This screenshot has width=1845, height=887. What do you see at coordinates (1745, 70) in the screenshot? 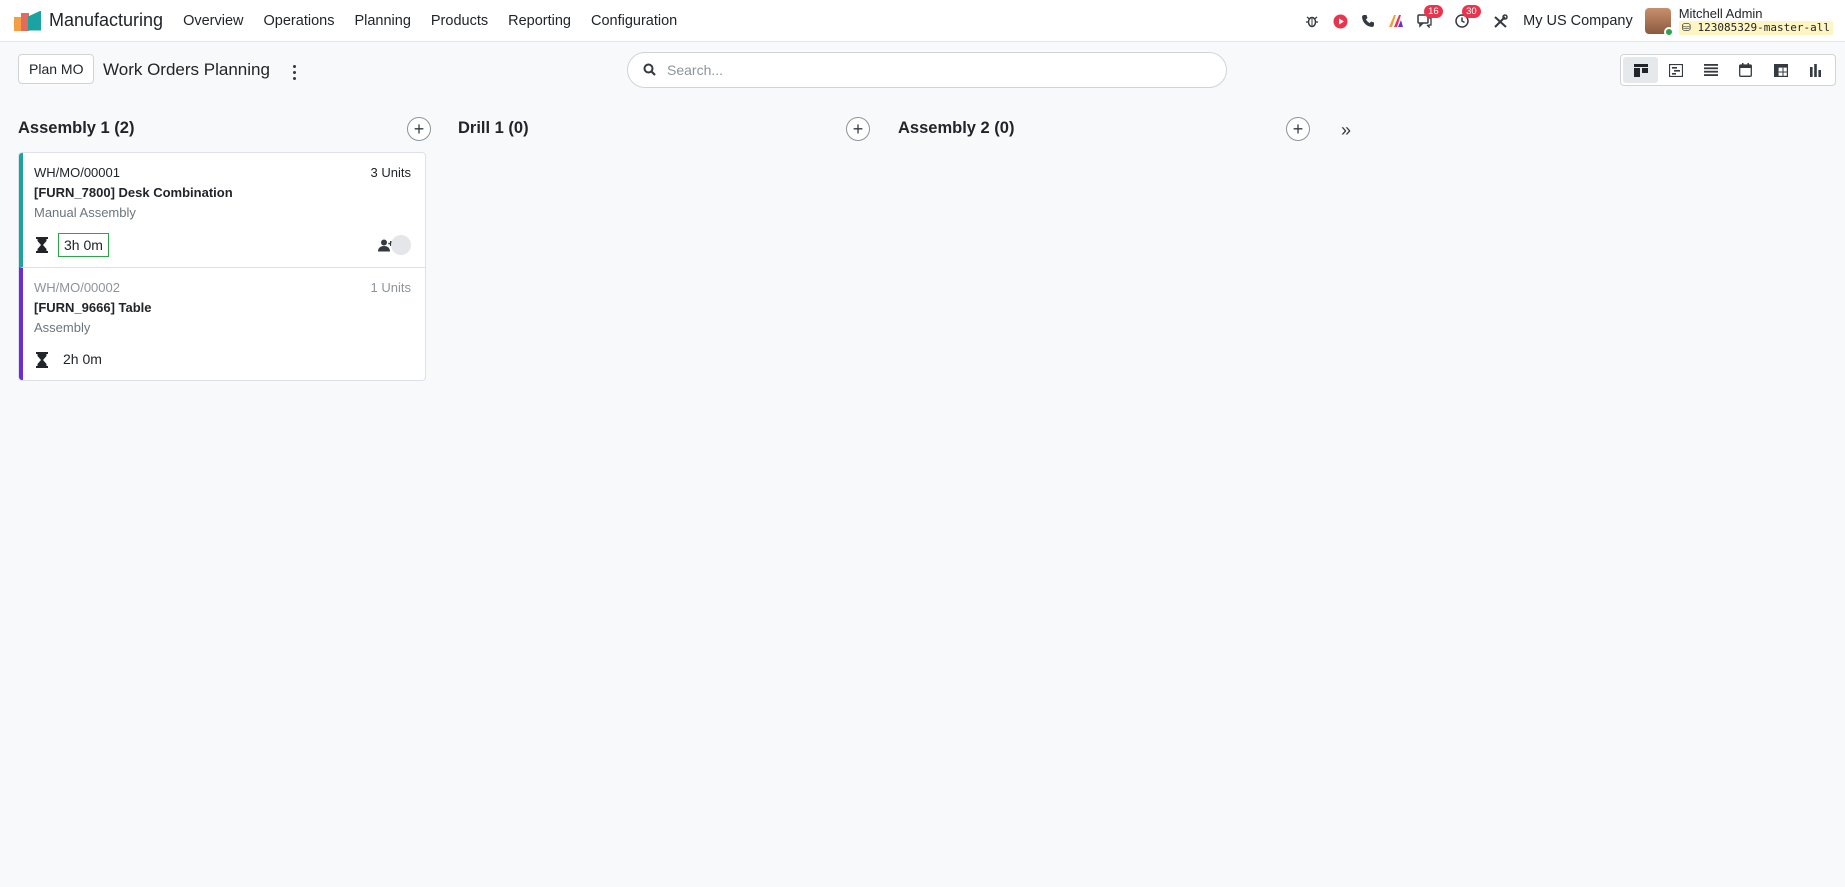
I see `calendar-view-icon` at bounding box center [1745, 70].